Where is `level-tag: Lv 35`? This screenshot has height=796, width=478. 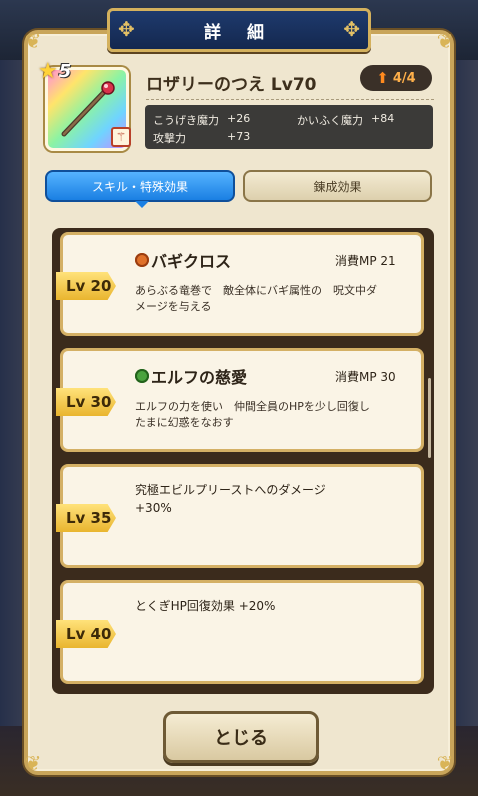 level-tag: Lv 35 is located at coordinates (86, 518).